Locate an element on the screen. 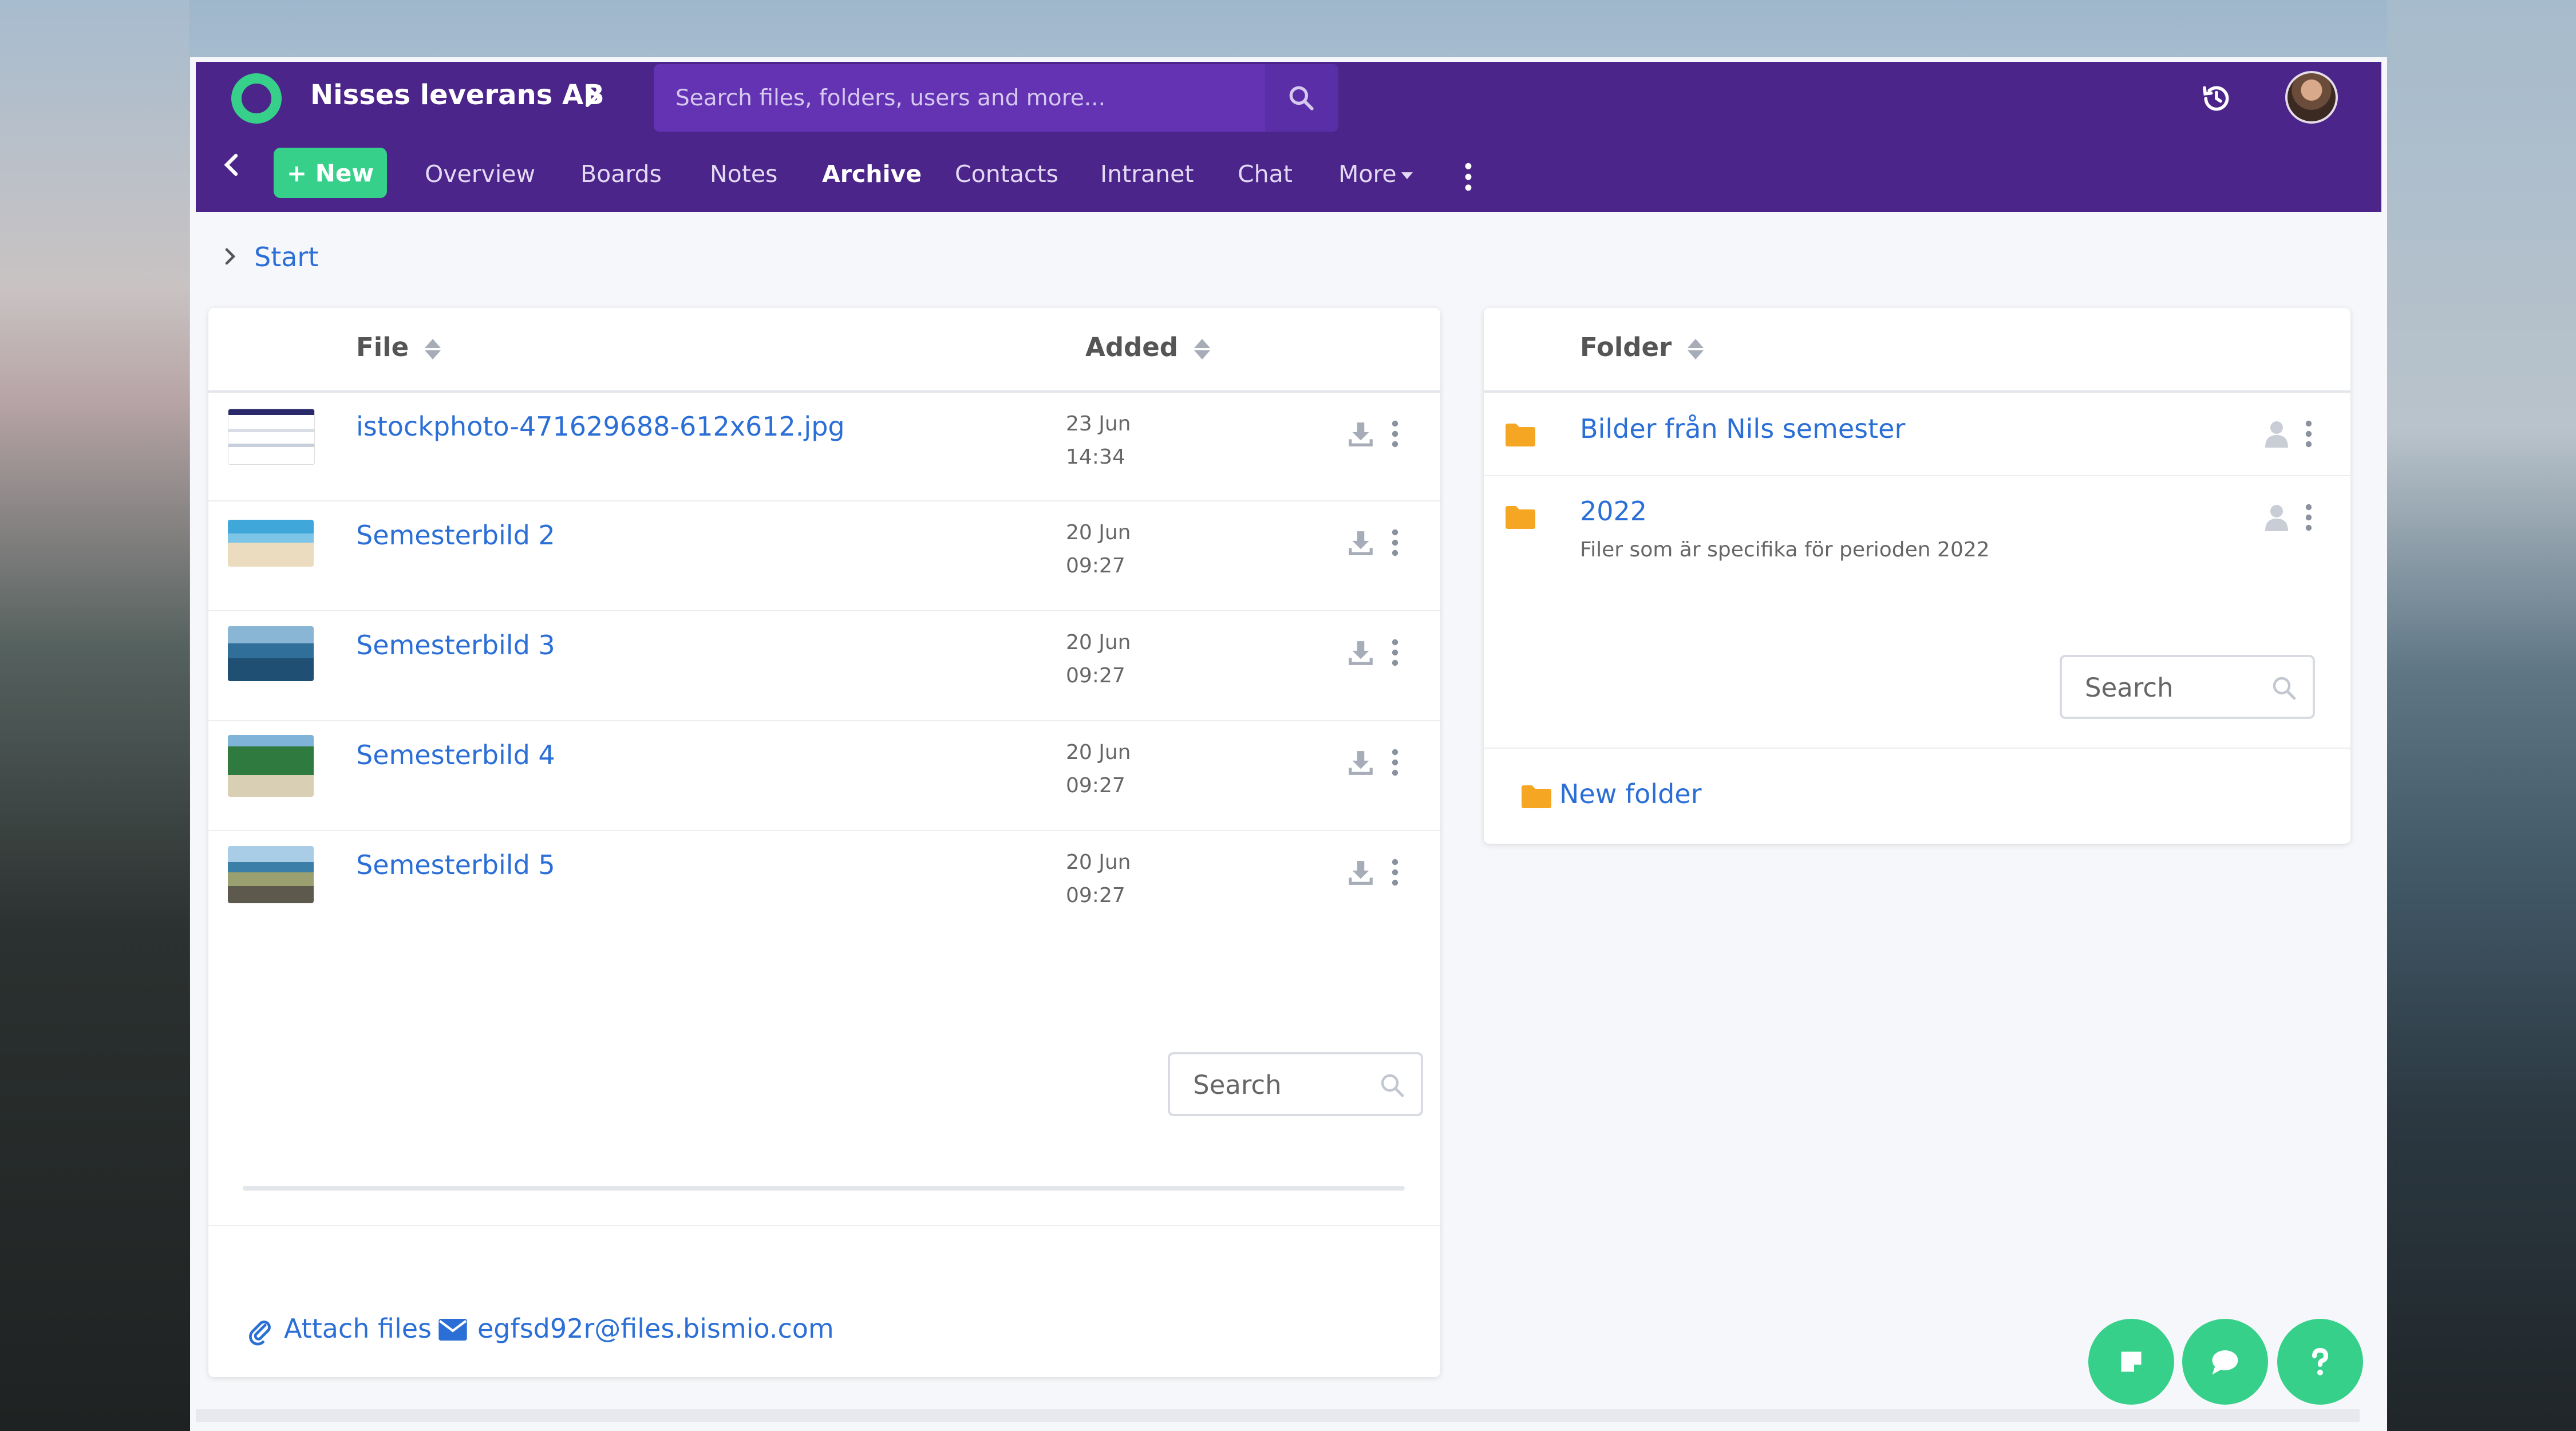 This screenshot has height=1431, width=2576. notes-fab-button is located at coordinates (2131, 1362).